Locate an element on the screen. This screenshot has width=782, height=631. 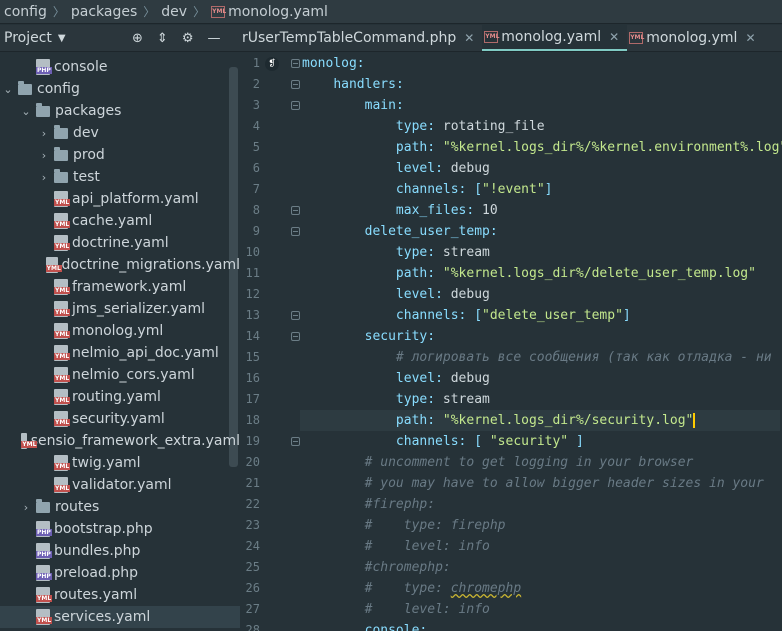
tab-label: monolog.yaml is located at coordinates (551, 37).